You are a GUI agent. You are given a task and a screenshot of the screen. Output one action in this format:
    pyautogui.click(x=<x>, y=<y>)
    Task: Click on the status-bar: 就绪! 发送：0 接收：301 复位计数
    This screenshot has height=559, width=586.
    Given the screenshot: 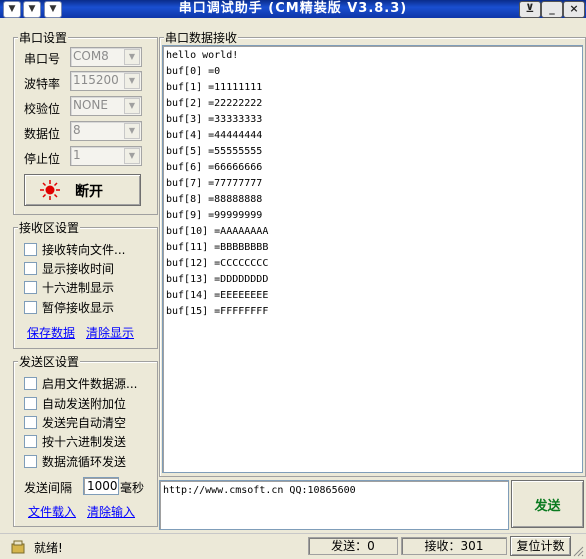 What is the action you would take?
    pyautogui.click(x=293, y=546)
    